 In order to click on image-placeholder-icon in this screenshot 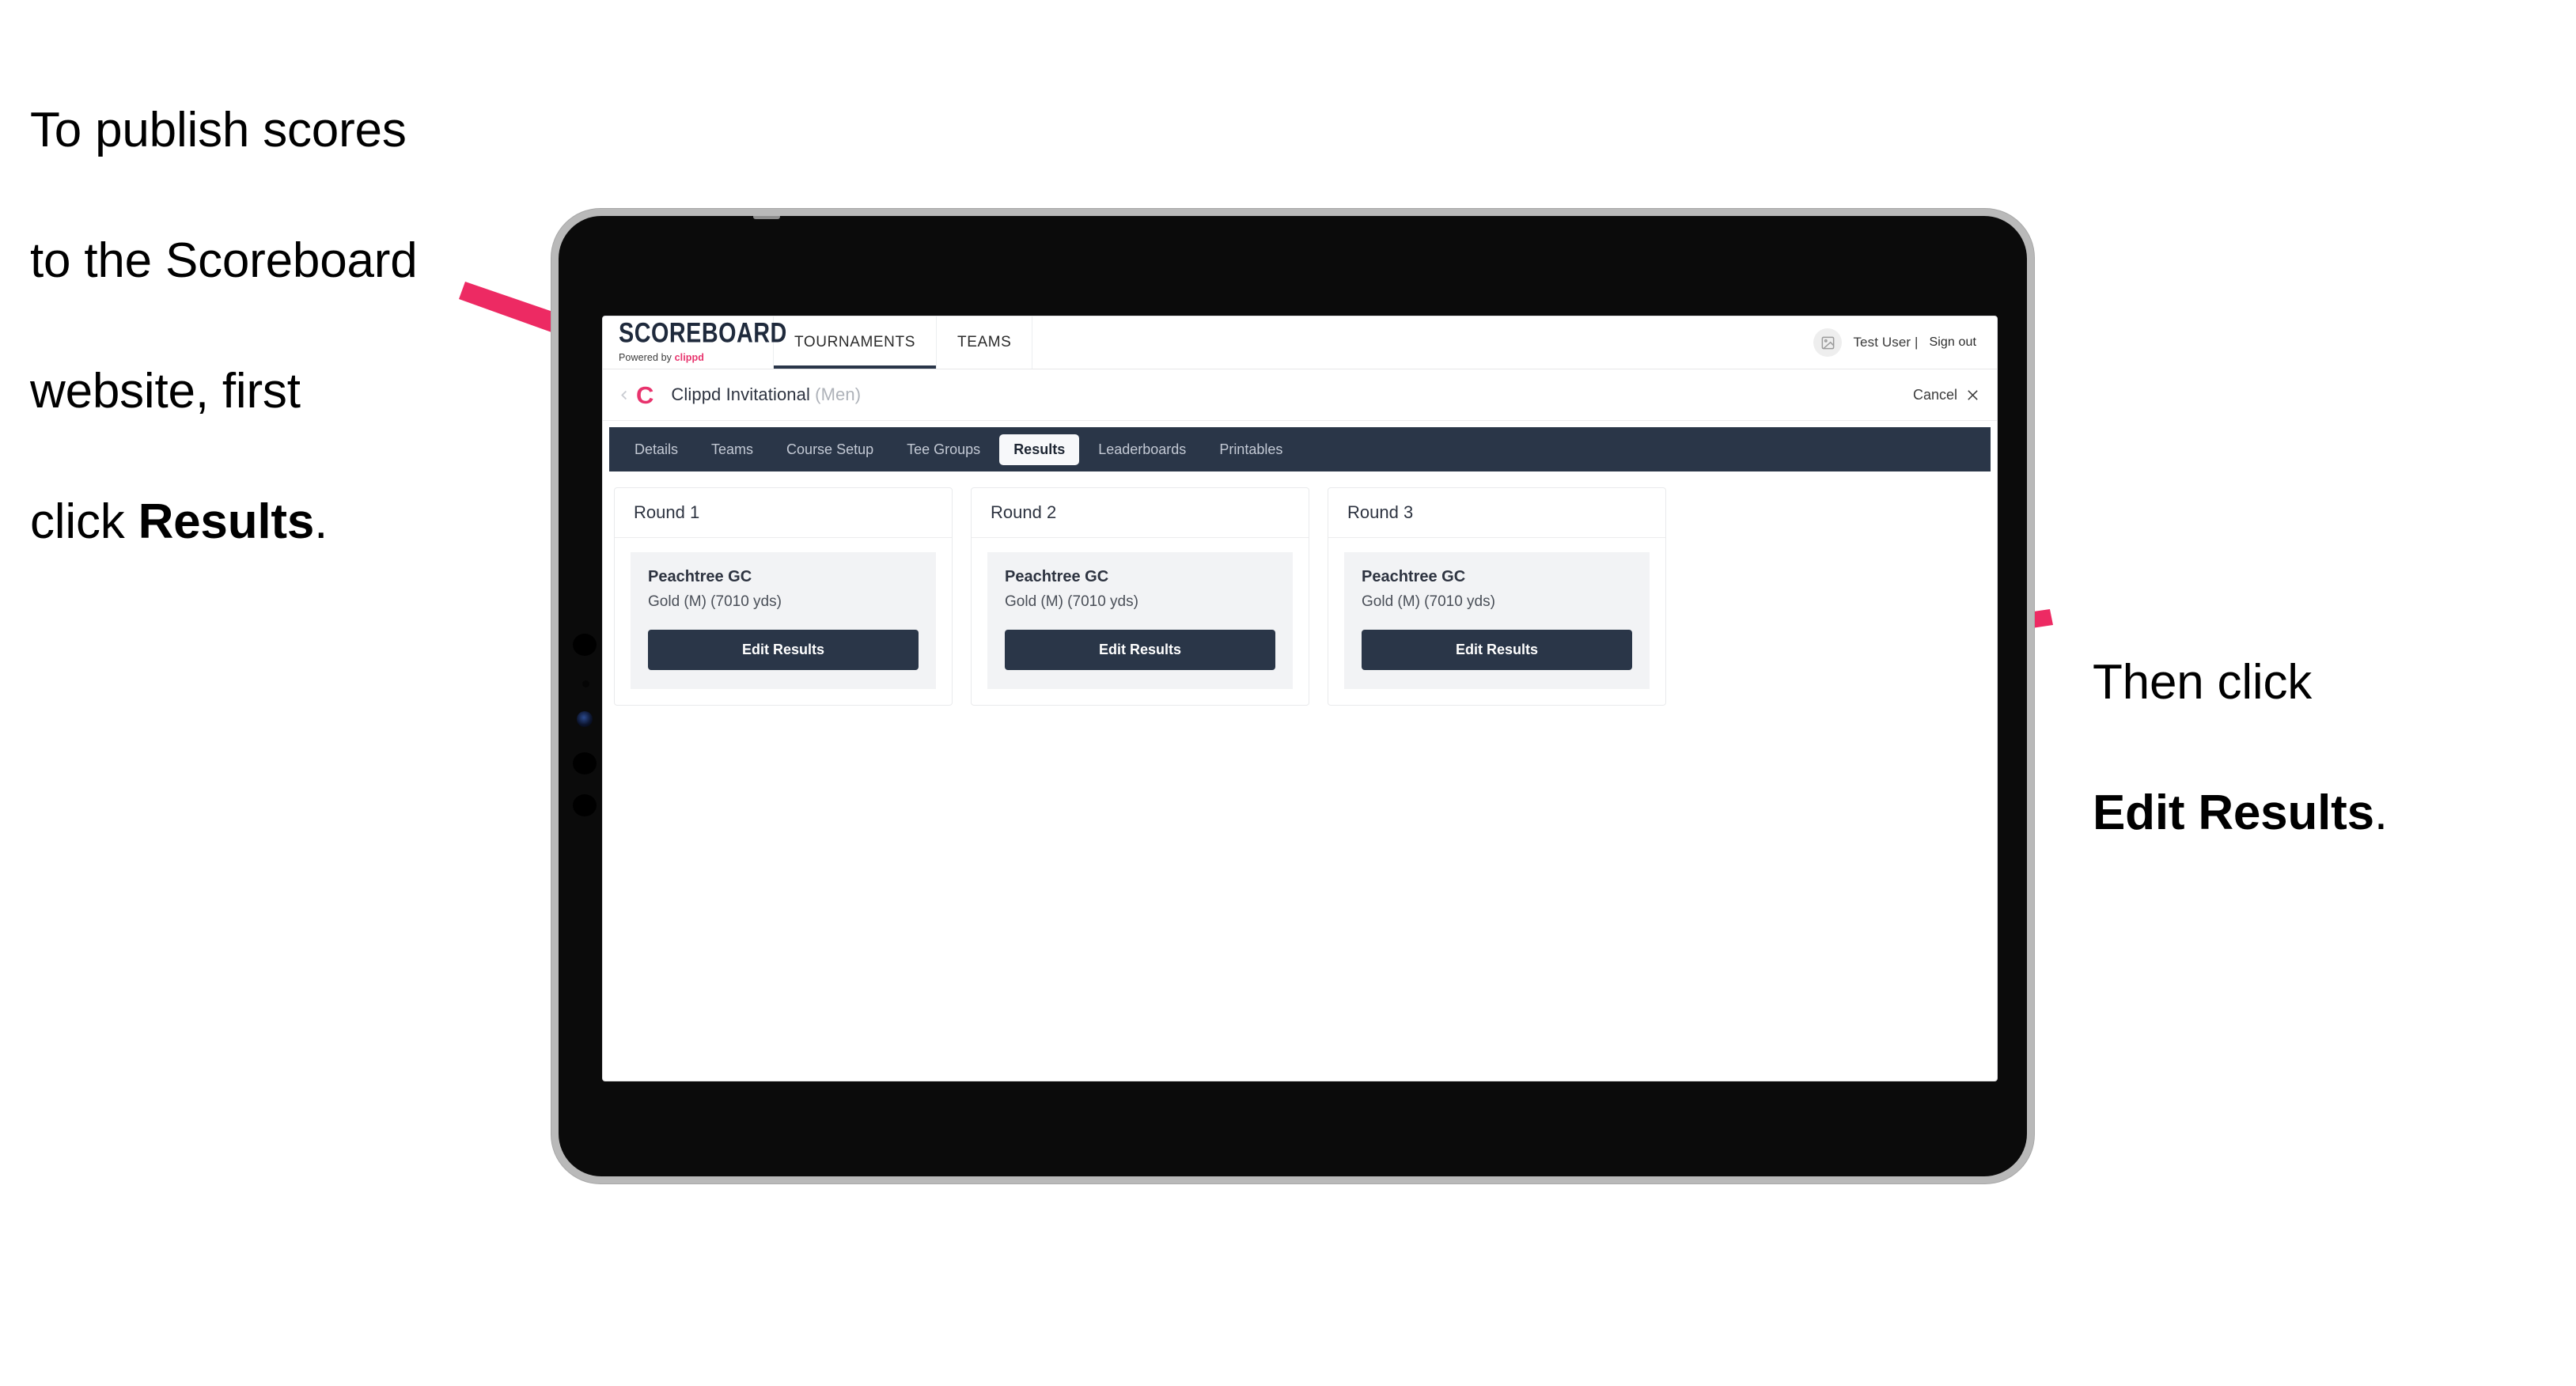, I will do `click(1828, 342)`.